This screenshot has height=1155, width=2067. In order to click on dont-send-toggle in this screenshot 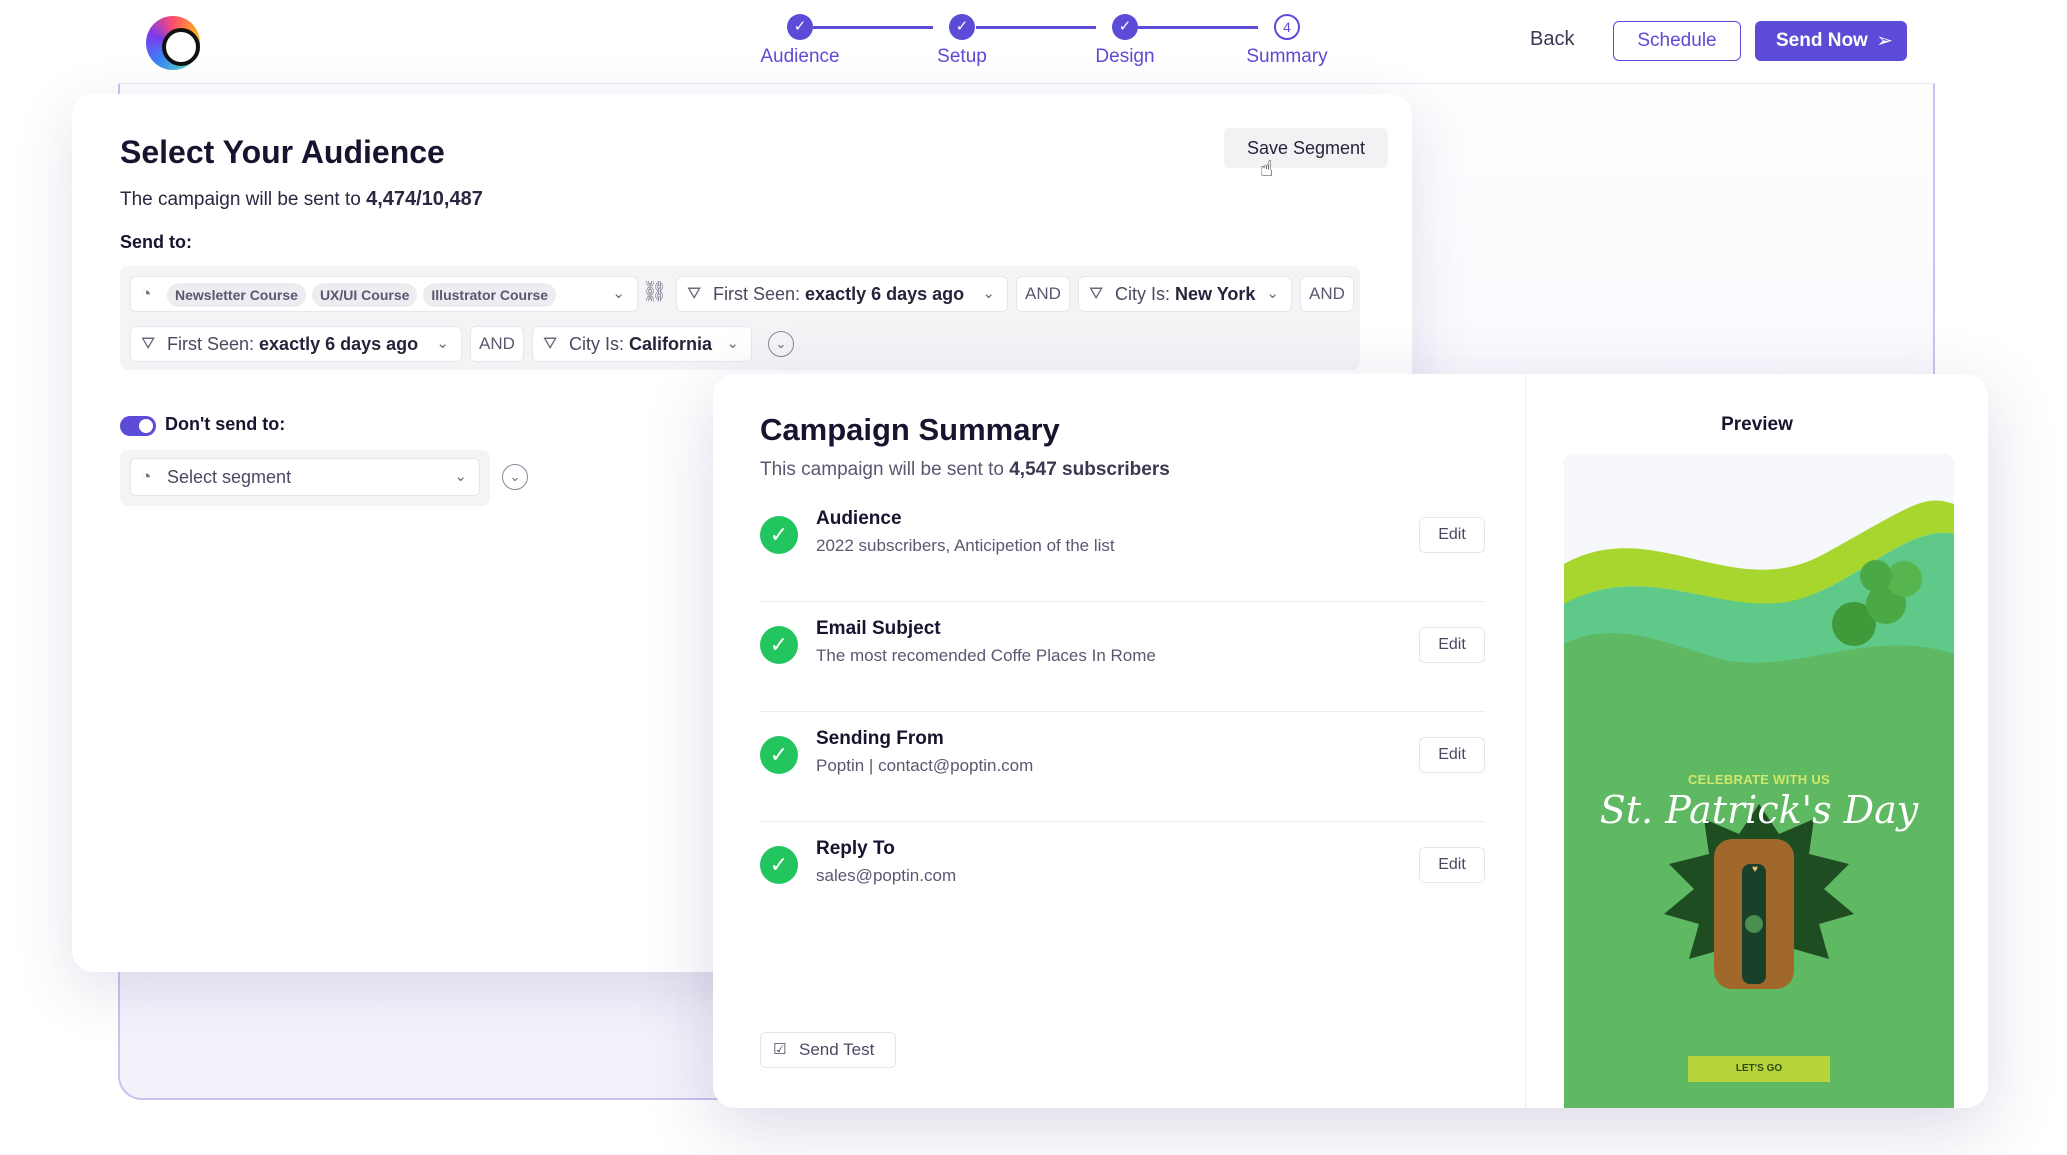, I will do `click(138, 426)`.